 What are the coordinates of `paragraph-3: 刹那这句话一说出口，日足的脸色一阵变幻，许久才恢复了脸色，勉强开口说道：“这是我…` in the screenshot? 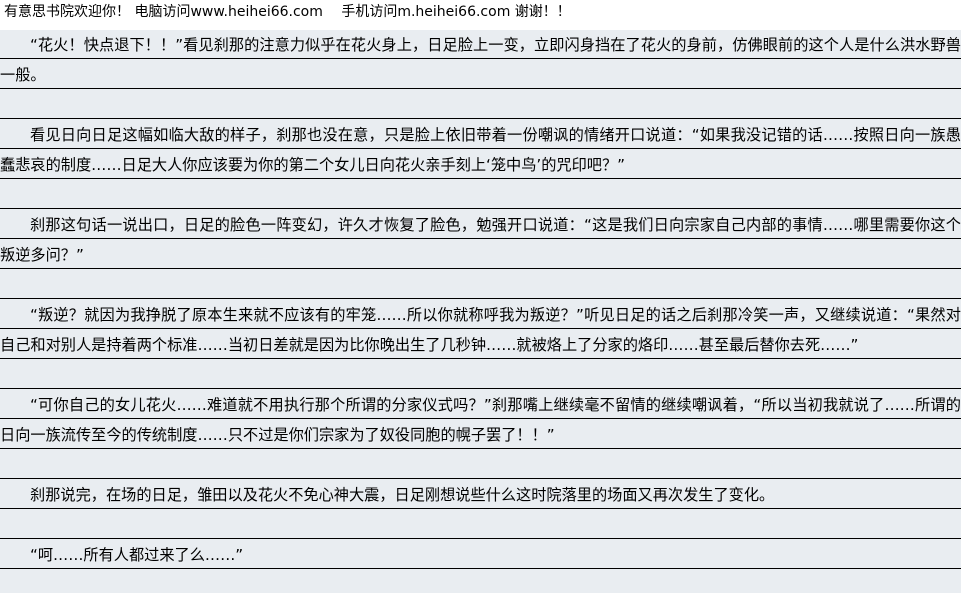 It's located at (480, 240).